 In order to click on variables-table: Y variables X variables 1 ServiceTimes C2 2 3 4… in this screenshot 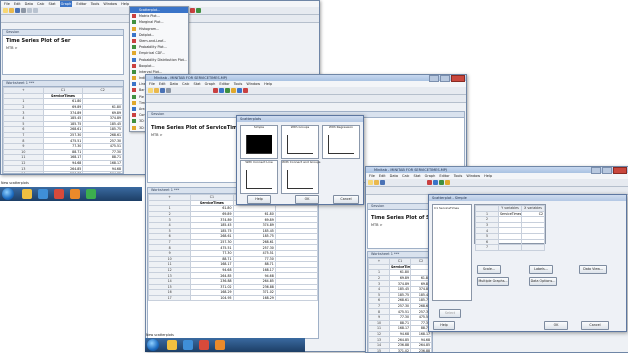, I will do `click(510, 227)`.